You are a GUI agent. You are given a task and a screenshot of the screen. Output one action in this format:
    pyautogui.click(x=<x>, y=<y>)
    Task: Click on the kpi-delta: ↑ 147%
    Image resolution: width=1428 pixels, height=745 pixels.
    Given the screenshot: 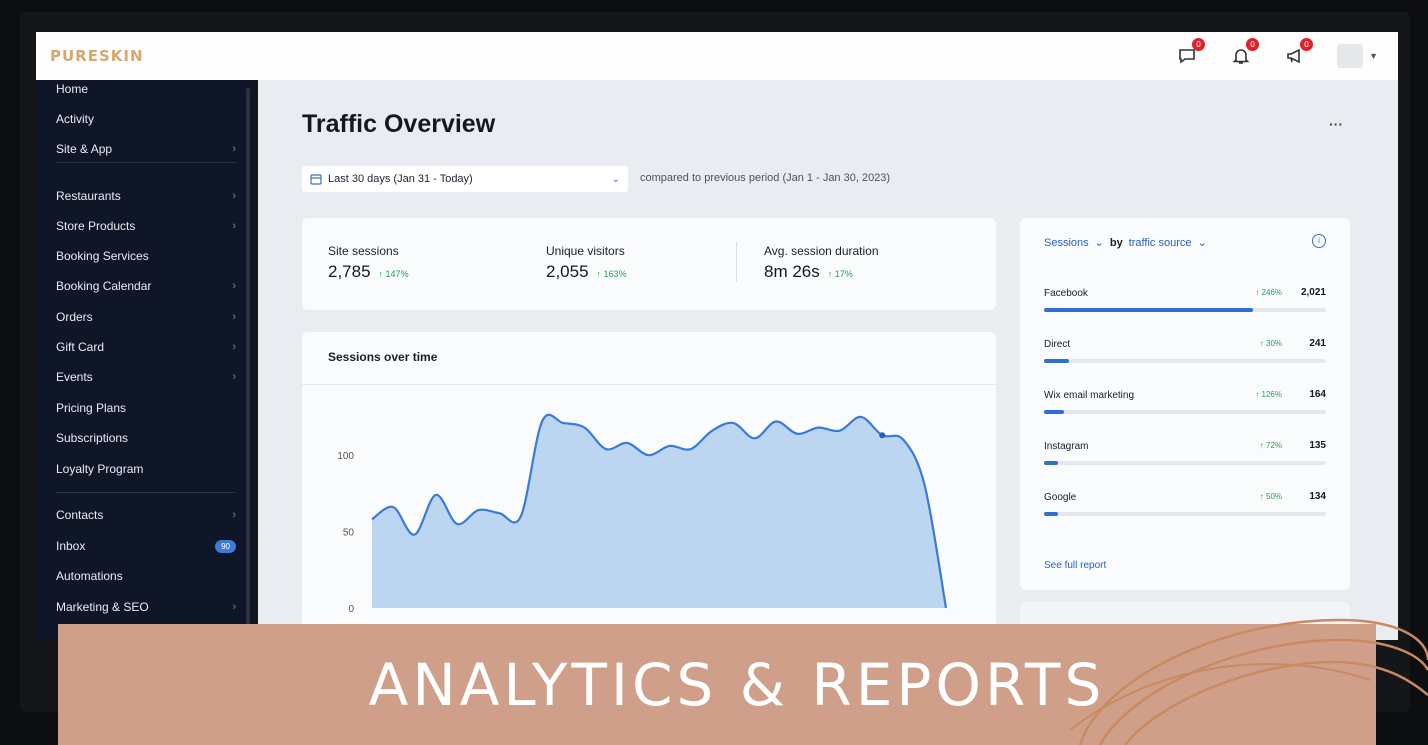 What is the action you would take?
    pyautogui.click(x=393, y=274)
    